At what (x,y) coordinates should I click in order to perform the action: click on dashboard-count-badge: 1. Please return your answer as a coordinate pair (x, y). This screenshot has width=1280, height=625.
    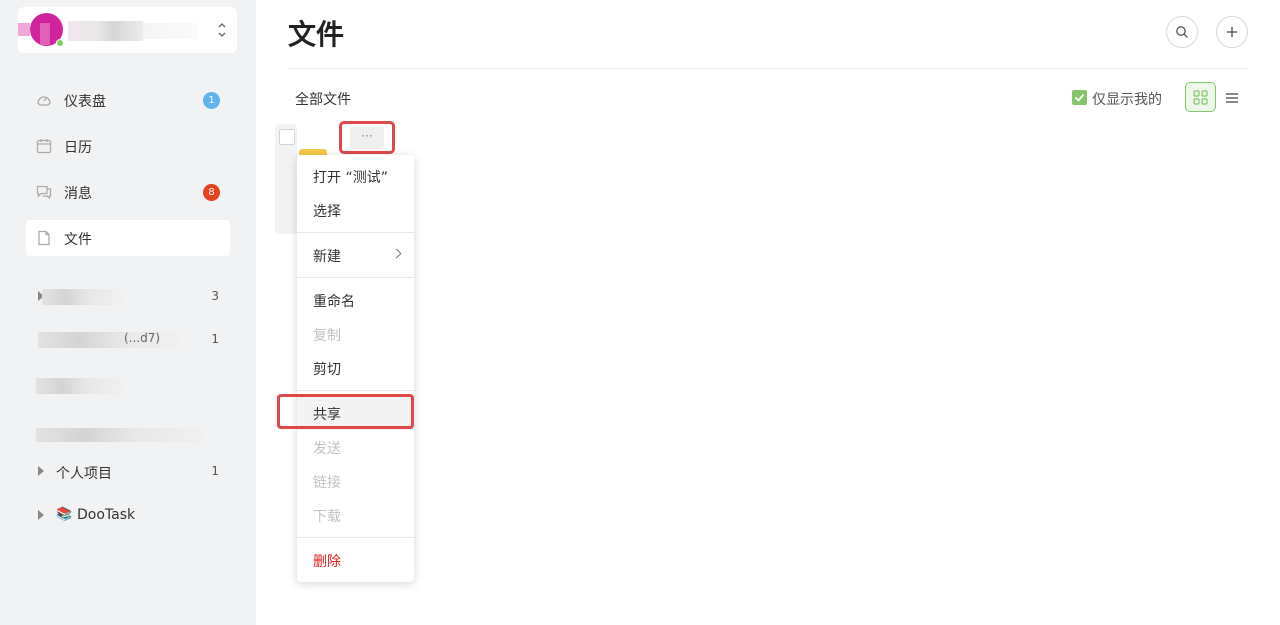
    Looking at the image, I should click on (211, 100).